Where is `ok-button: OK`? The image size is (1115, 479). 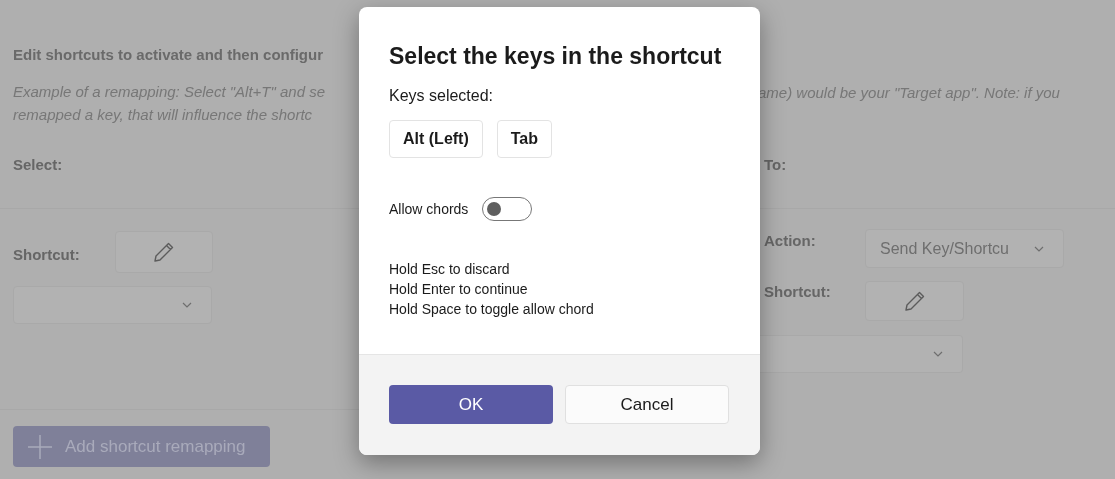
ok-button: OK is located at coordinates (471, 404).